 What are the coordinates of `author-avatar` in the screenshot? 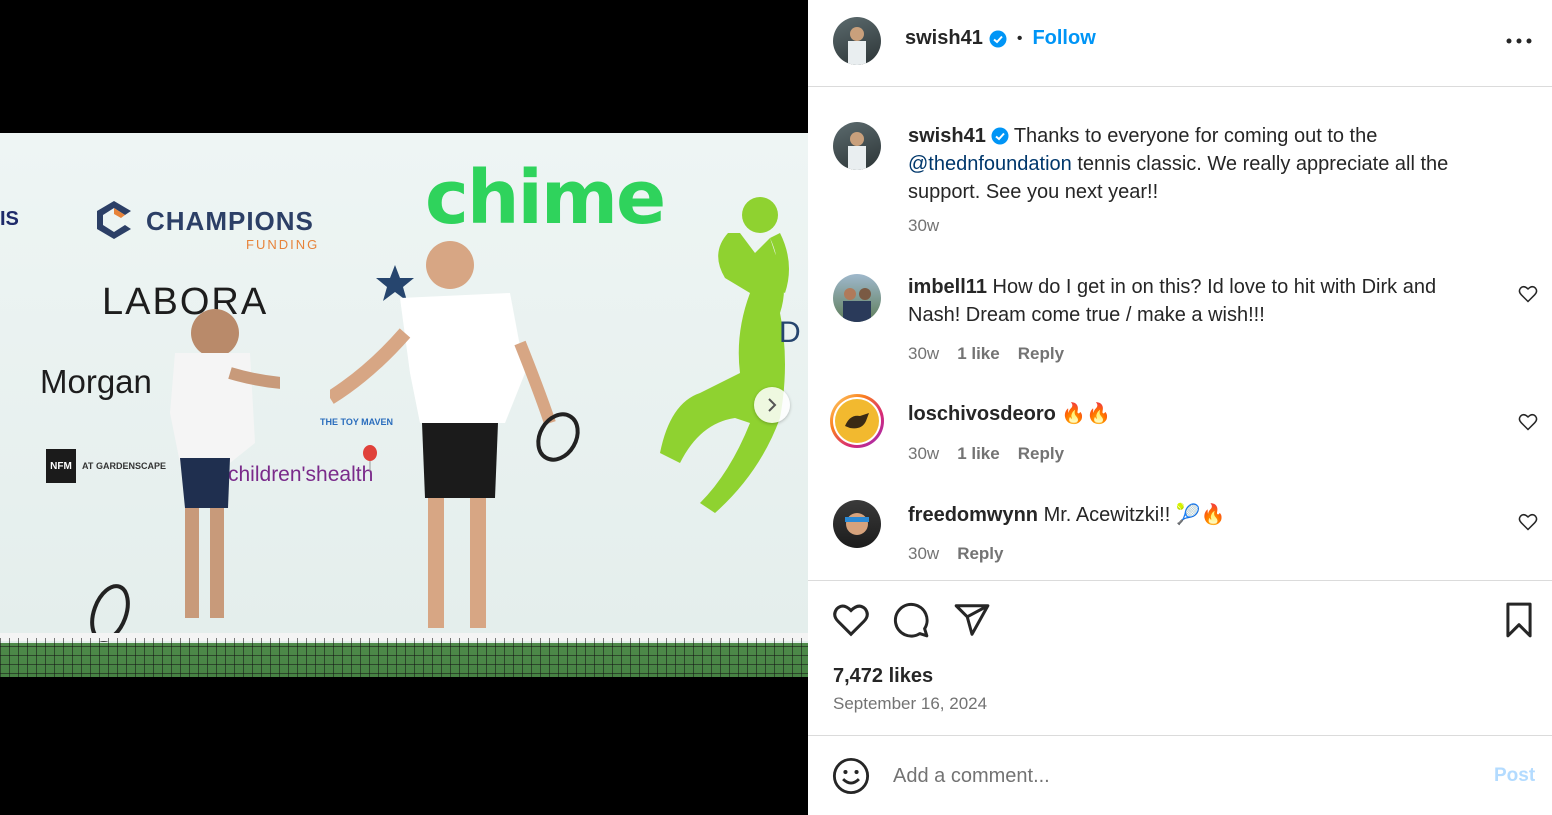 It's located at (857, 41).